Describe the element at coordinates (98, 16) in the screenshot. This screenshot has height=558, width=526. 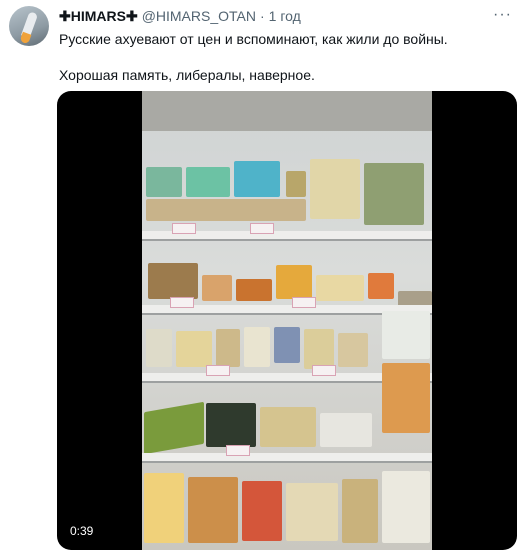
I see `display-name: ✚HIMARS✚` at that location.